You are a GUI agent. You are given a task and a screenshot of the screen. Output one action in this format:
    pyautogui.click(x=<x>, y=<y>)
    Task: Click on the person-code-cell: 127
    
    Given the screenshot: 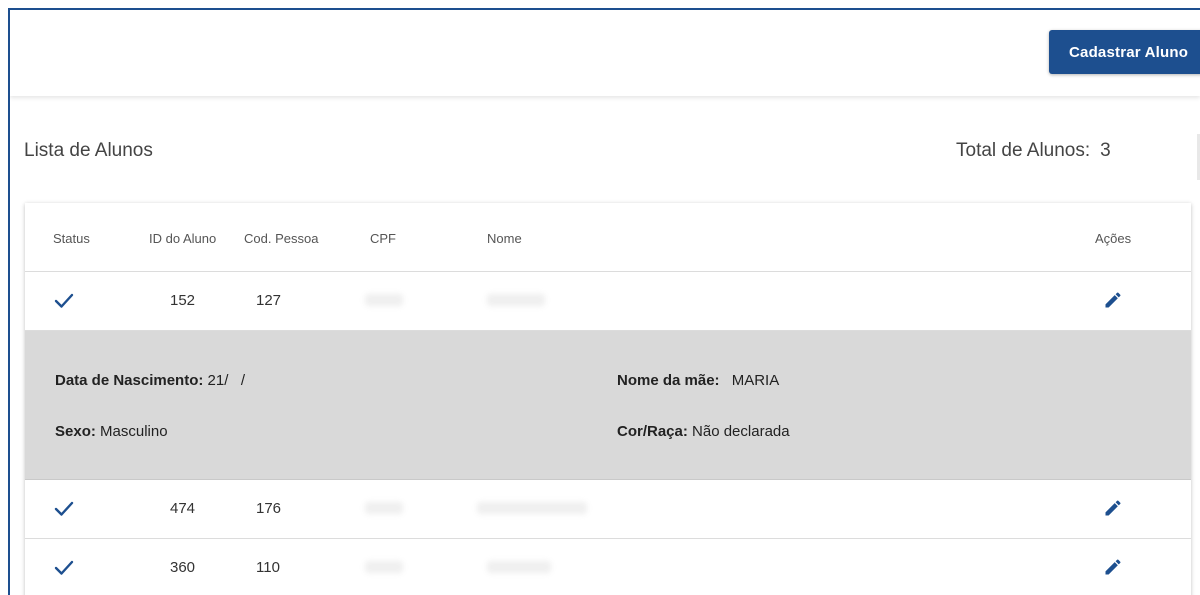 What is the action you would take?
    pyautogui.click(x=269, y=300)
    